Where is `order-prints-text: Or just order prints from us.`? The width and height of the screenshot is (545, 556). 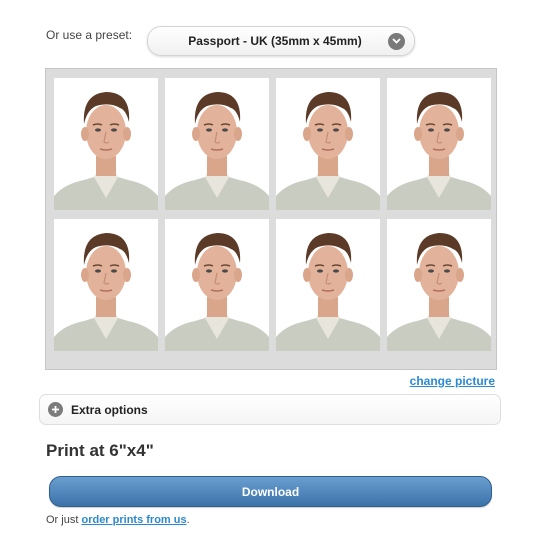
order-prints-text: Or just order prints from us. is located at coordinates (118, 520).